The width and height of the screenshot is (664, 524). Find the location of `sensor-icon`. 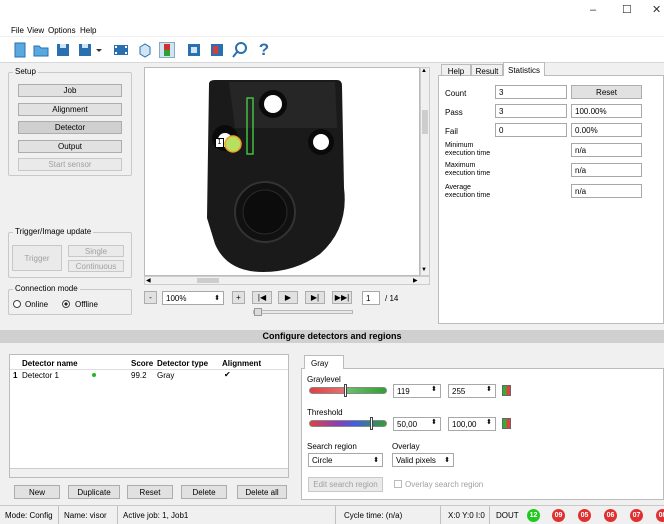

sensor-icon is located at coordinates (167, 50).